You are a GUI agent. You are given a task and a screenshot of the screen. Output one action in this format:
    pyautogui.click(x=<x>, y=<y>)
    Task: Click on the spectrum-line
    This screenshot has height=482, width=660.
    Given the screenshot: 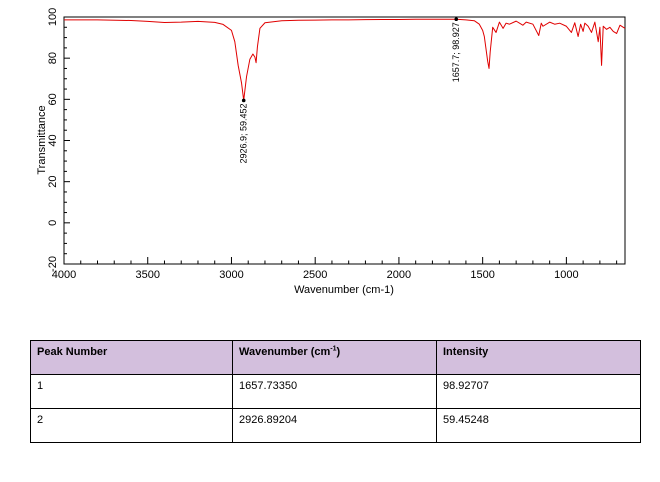 What is the action you would take?
    pyautogui.click(x=345, y=59)
    